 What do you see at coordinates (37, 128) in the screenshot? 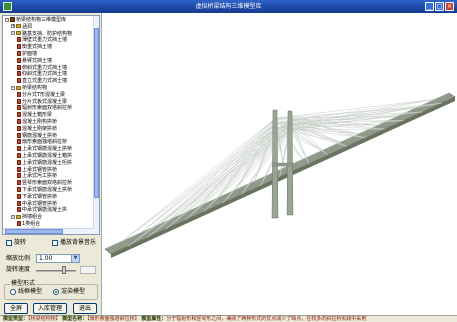
I see `tree-node: 混凝土刚架拱桥` at bounding box center [37, 128].